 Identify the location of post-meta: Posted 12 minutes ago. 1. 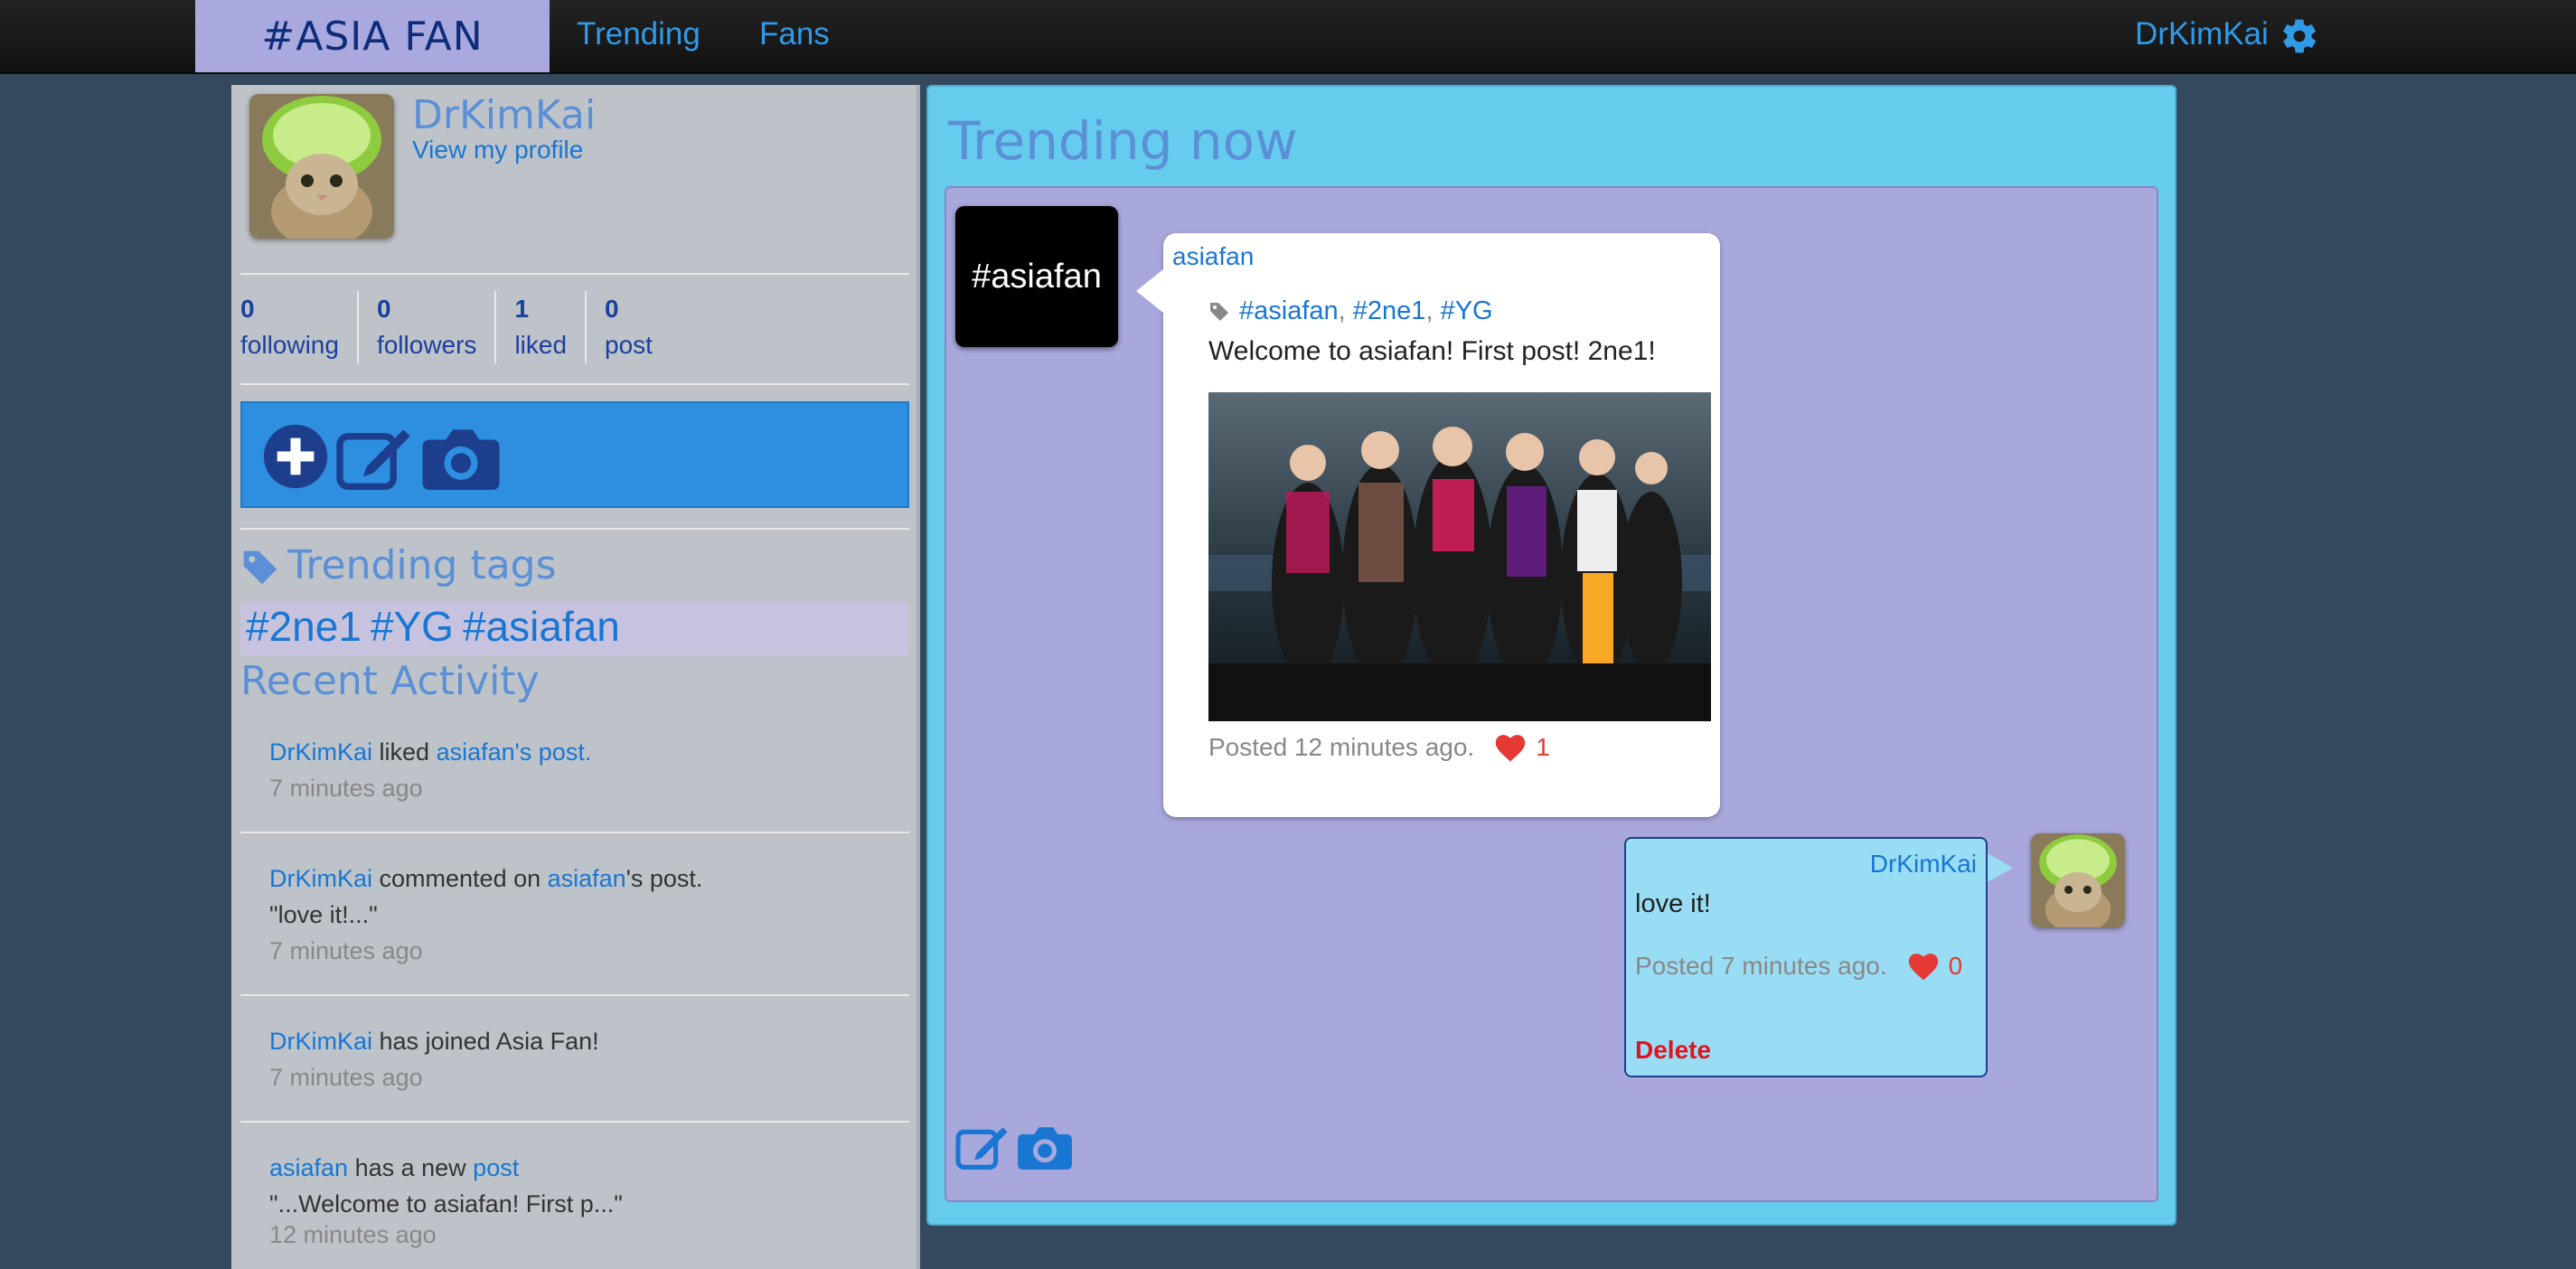
(1379, 747).